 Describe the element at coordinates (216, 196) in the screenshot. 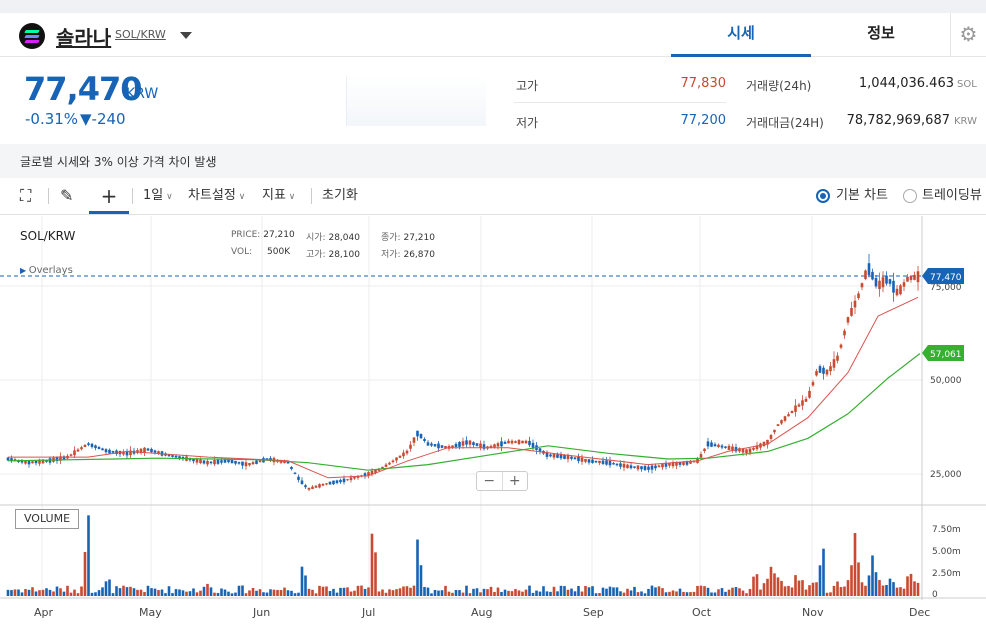

I see `chart-settings-select: 차트설정 ∨` at that location.